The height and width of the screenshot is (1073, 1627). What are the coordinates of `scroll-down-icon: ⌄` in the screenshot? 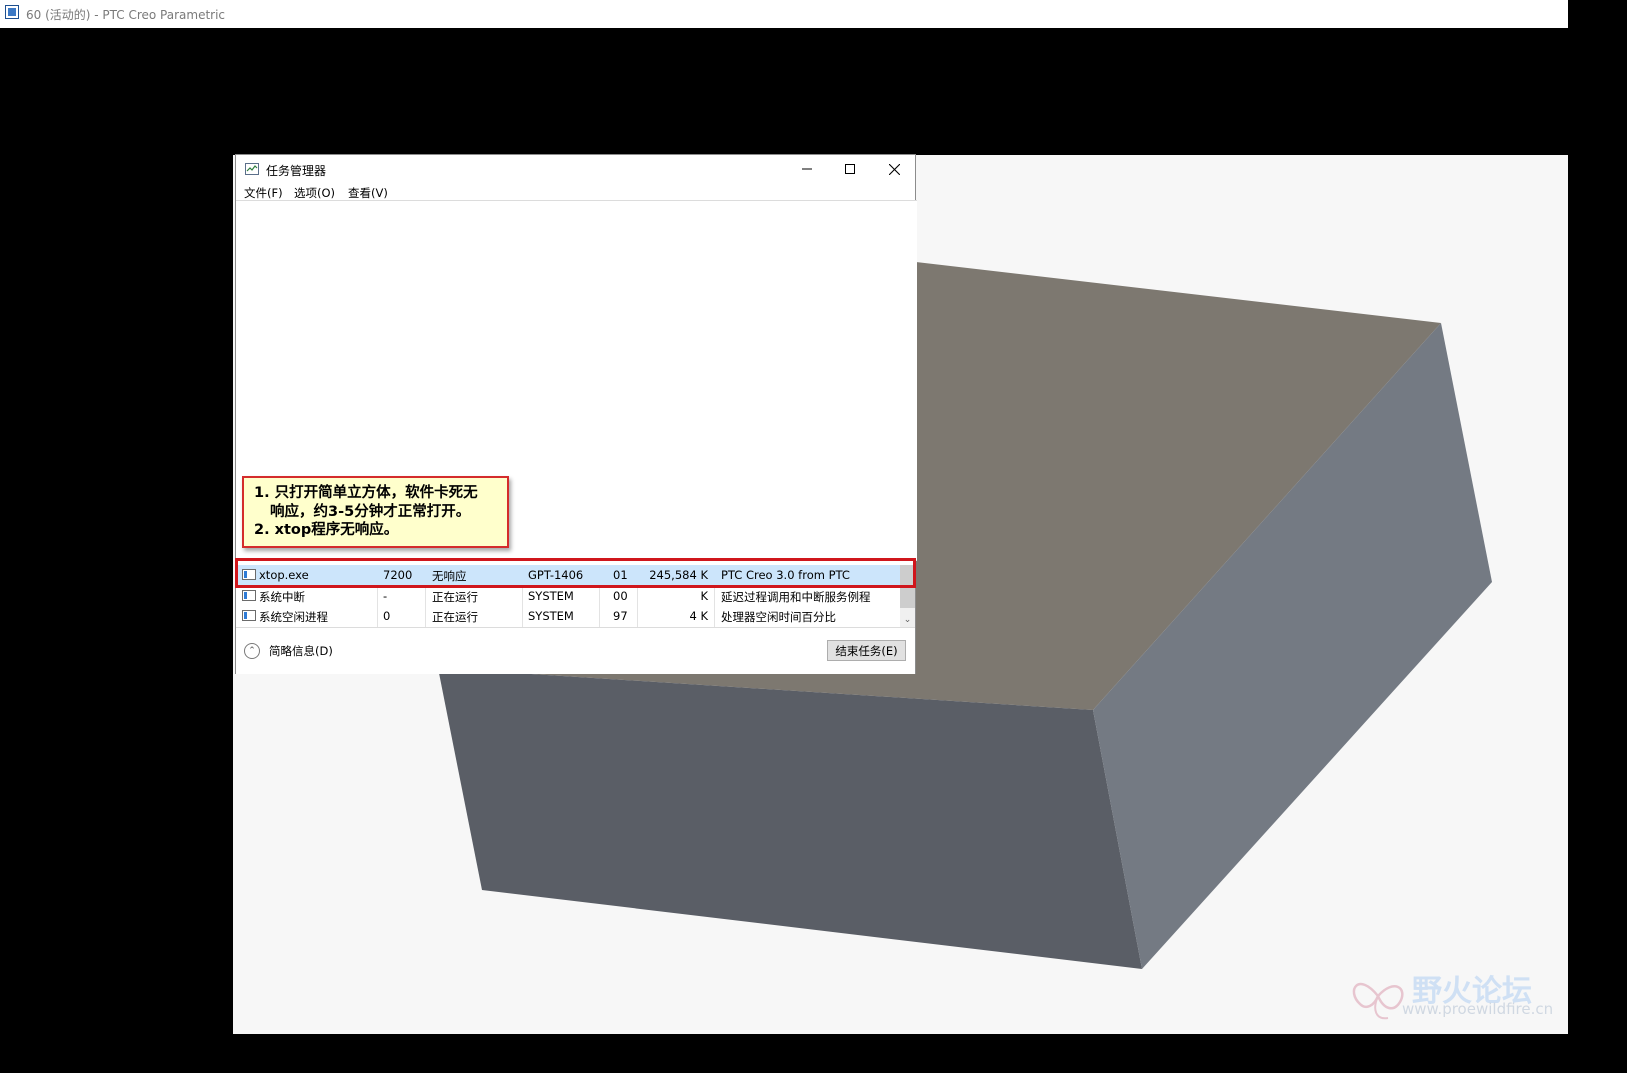 It's located at (907, 620).